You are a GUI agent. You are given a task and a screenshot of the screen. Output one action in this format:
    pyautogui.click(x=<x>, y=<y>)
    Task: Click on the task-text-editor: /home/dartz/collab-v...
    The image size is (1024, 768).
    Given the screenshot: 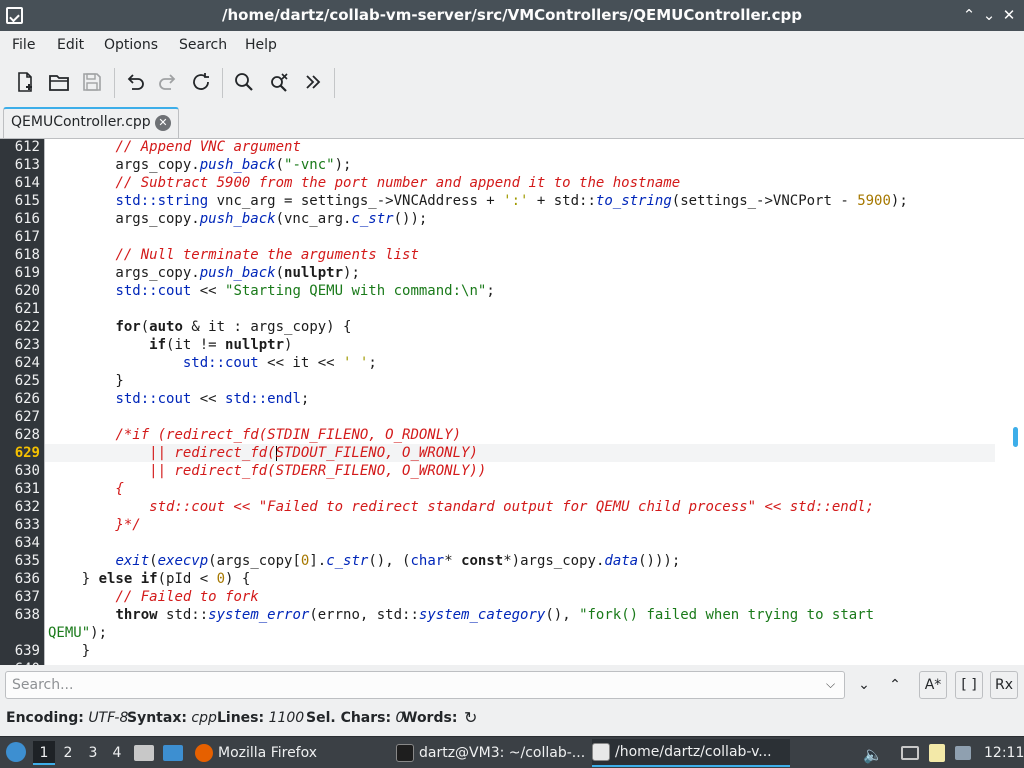 What is the action you would take?
    pyautogui.click(x=691, y=753)
    